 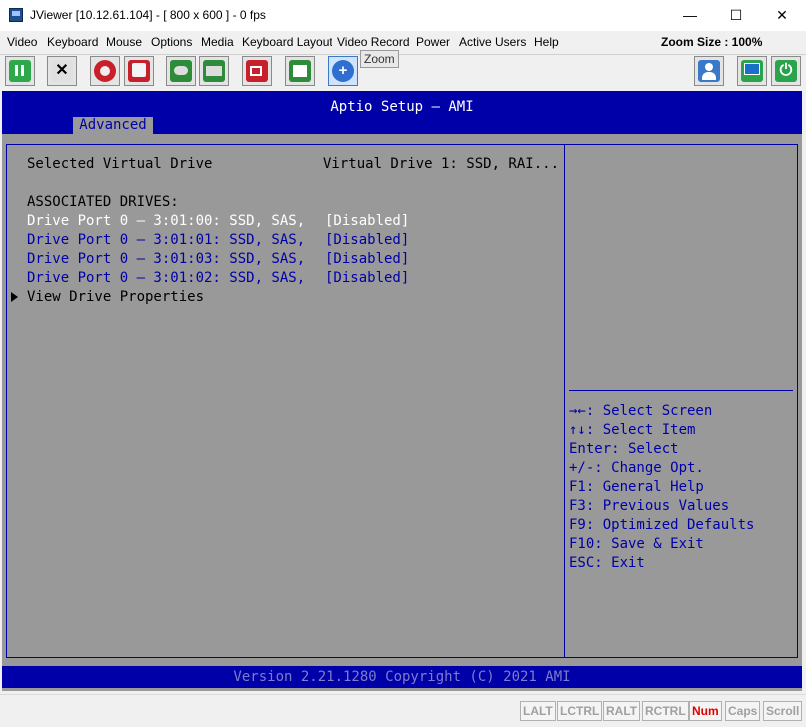 What do you see at coordinates (14, 297) in the screenshot?
I see `submenu-arrow-icon` at bounding box center [14, 297].